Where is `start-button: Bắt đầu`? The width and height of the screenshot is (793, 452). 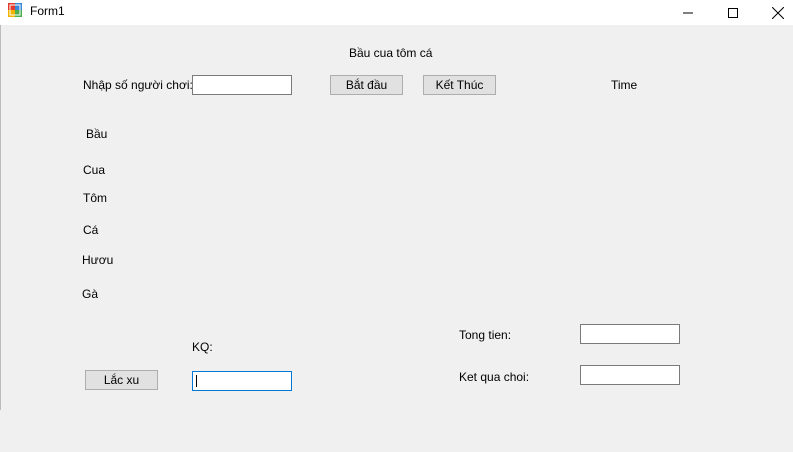
start-button: Bắt đầu is located at coordinates (366, 85).